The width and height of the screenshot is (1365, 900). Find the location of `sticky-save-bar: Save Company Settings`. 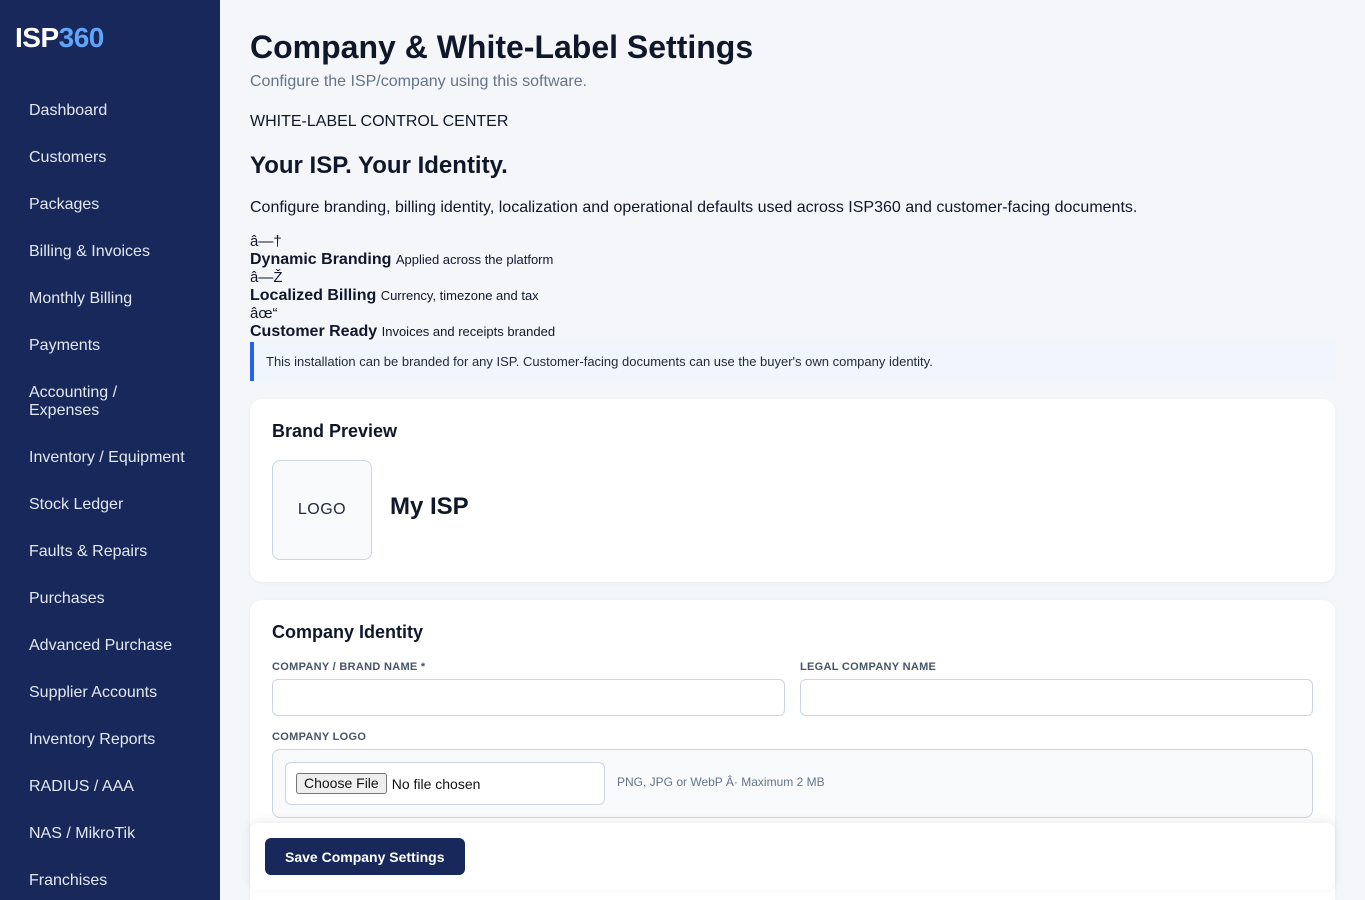

sticky-save-bar: Save Company Settings is located at coordinates (792, 856).